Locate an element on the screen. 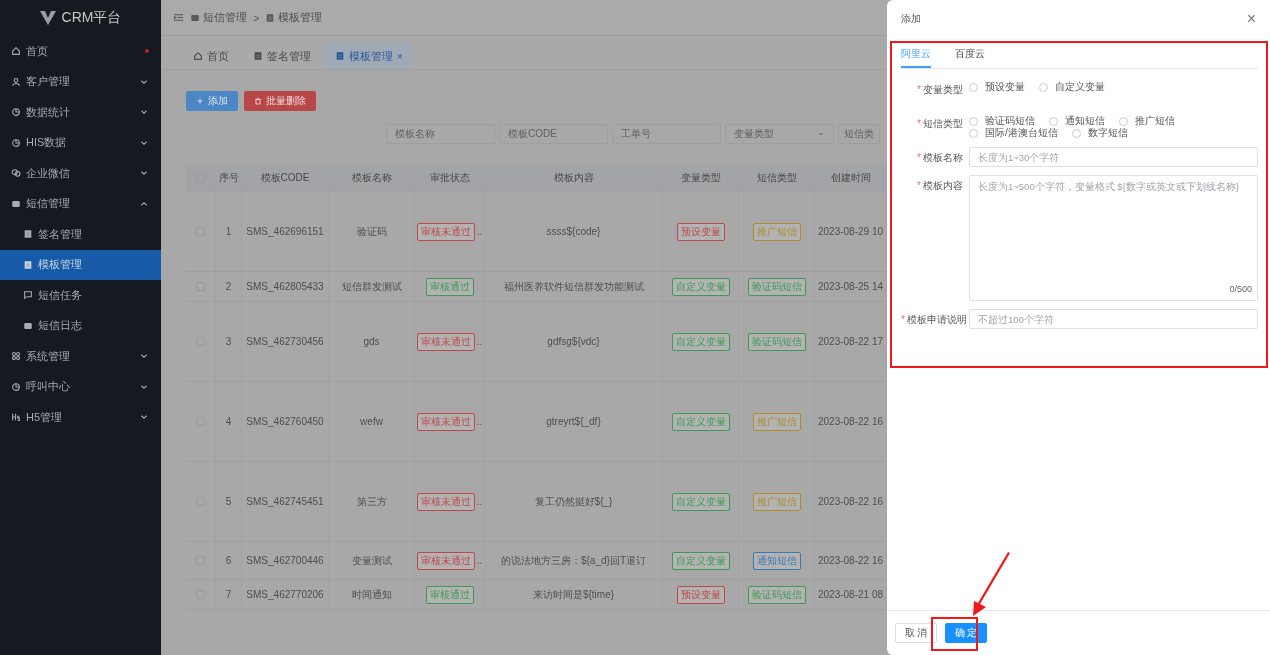 Image resolution: width=1270 pixels, height=655 pixels. table-cell: 变量测试 is located at coordinates (371, 560).